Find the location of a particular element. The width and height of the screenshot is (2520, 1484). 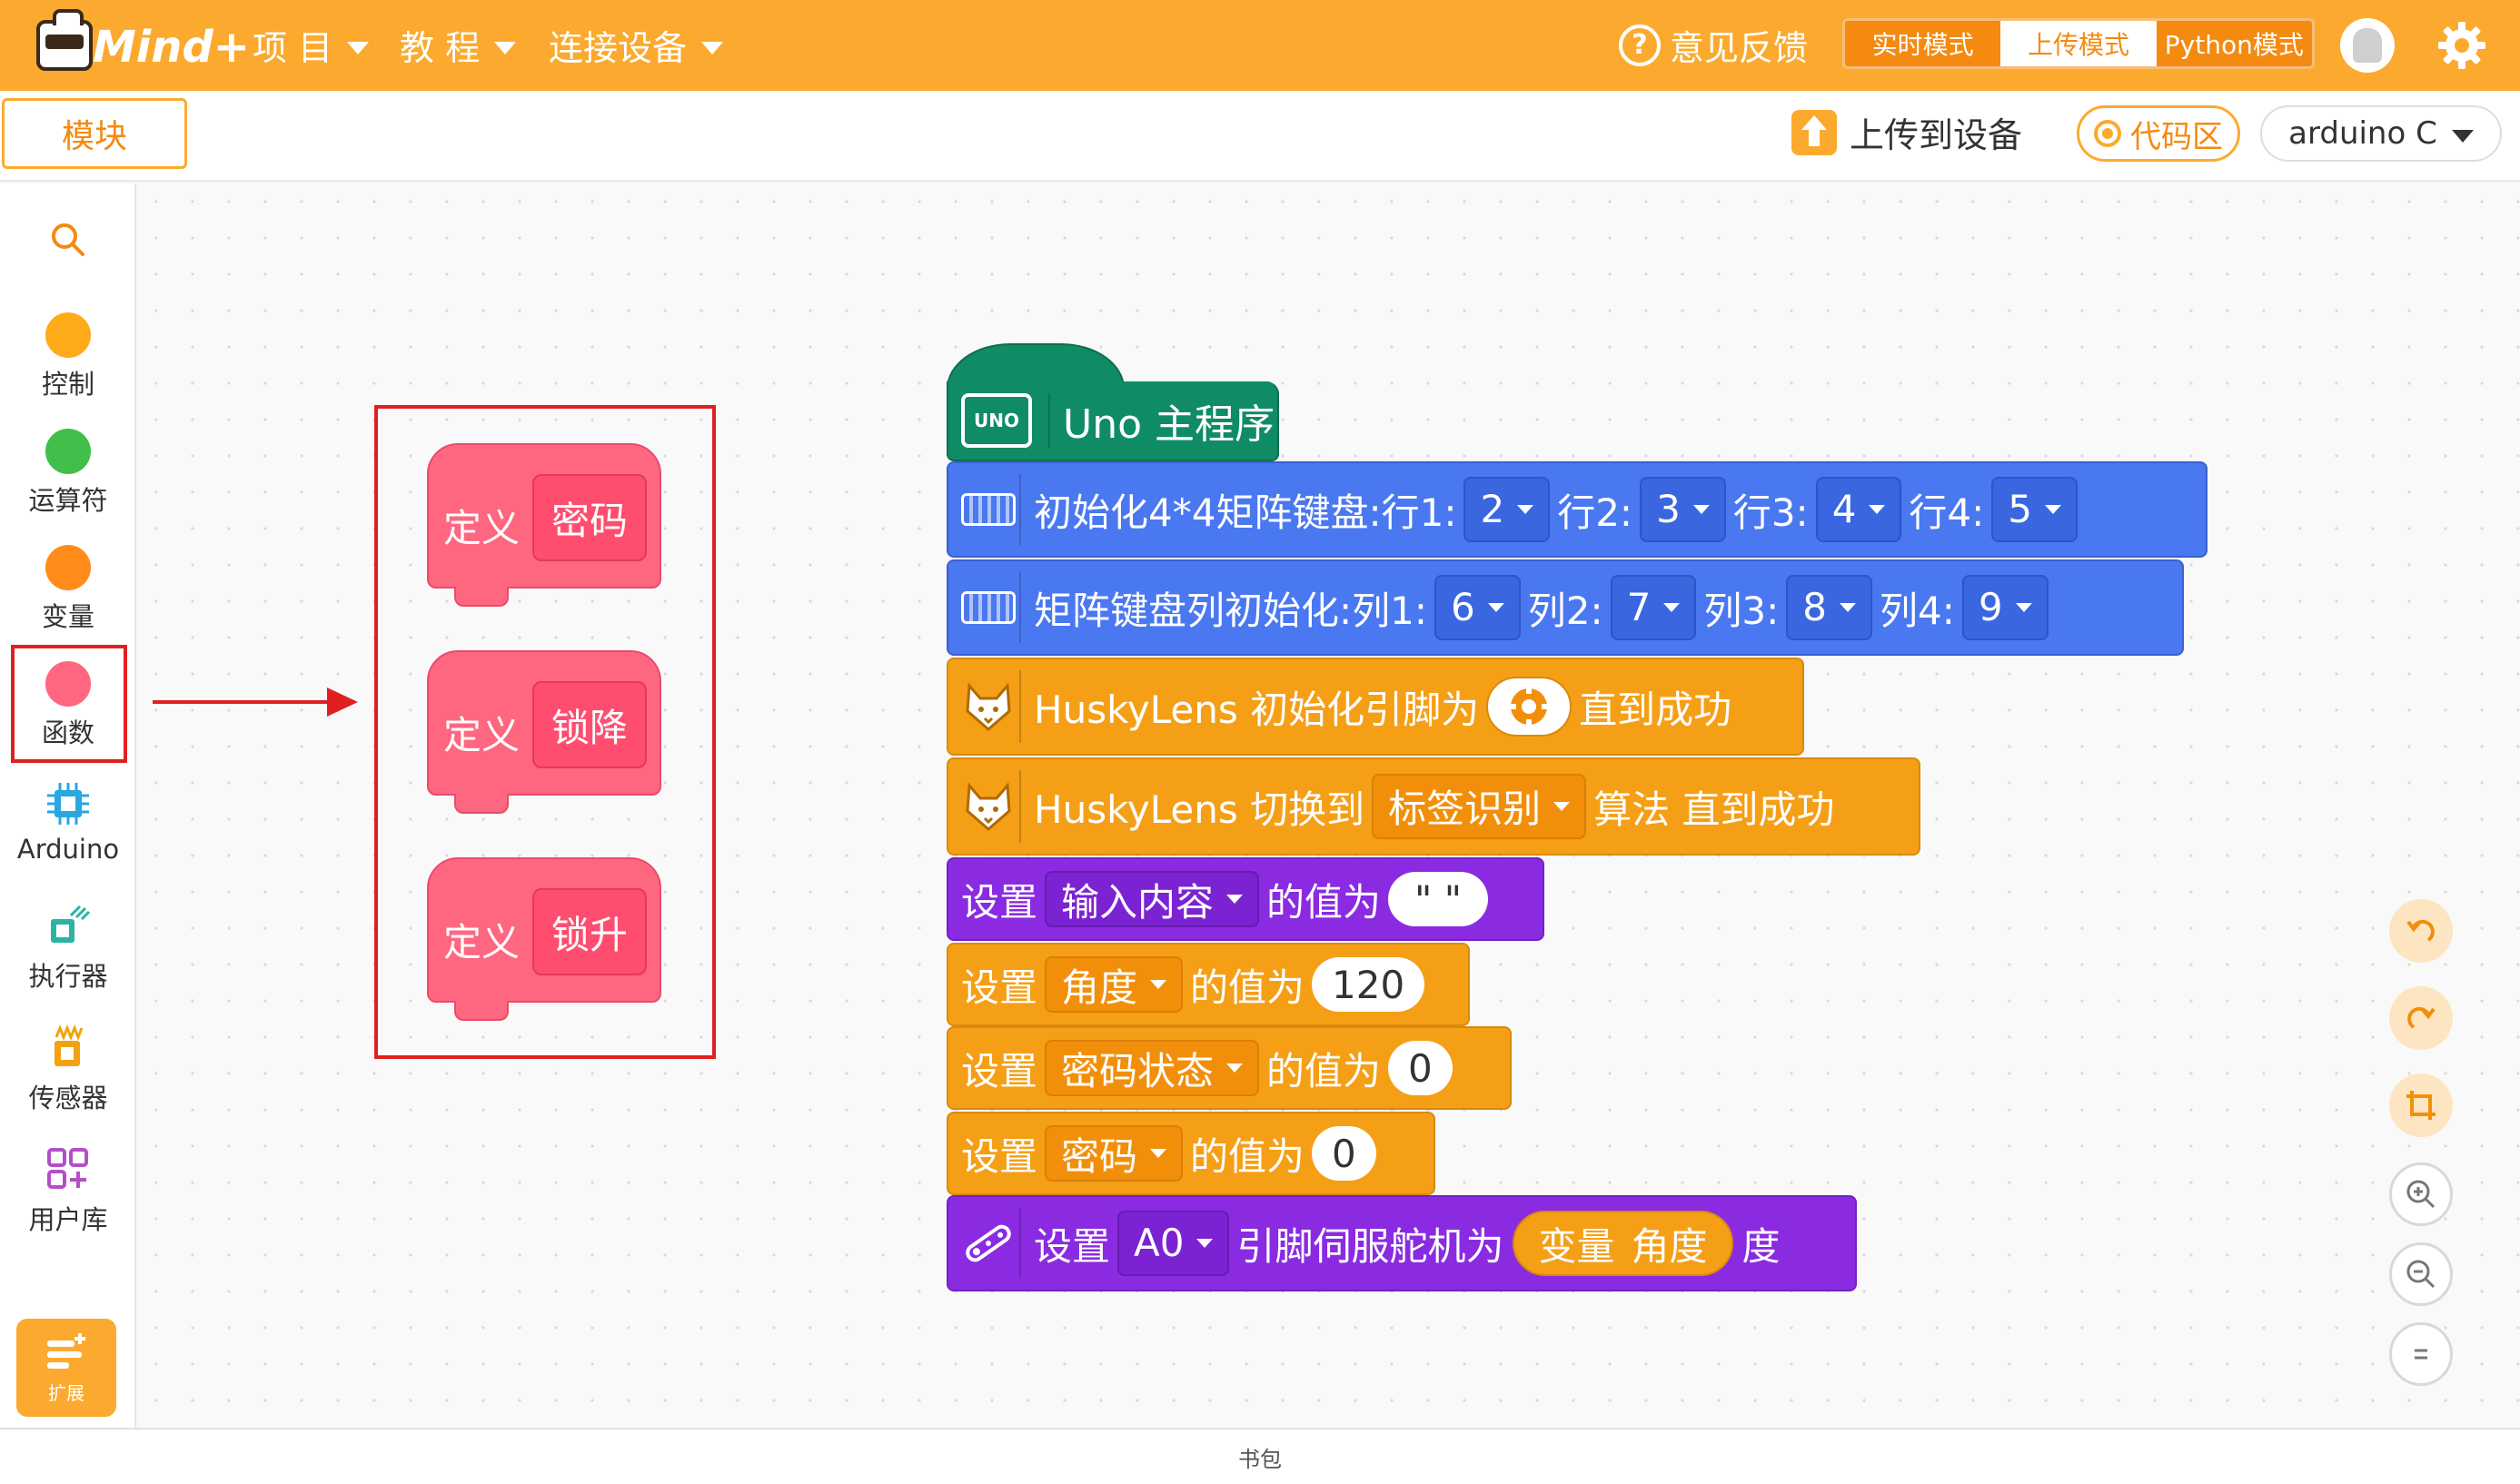

col3-dropdown: 8 is located at coordinates (1829, 607).